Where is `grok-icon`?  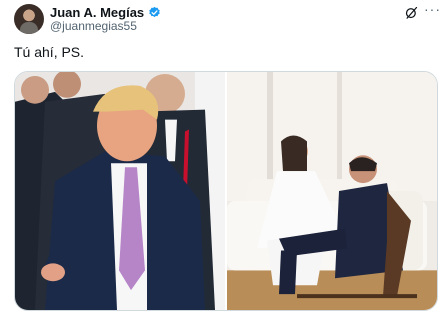
grok-icon is located at coordinates (411, 12).